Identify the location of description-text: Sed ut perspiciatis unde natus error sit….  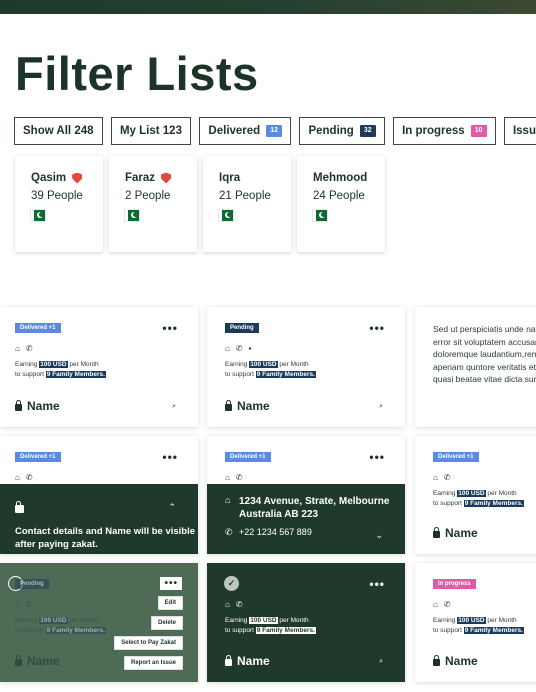
(484, 354).